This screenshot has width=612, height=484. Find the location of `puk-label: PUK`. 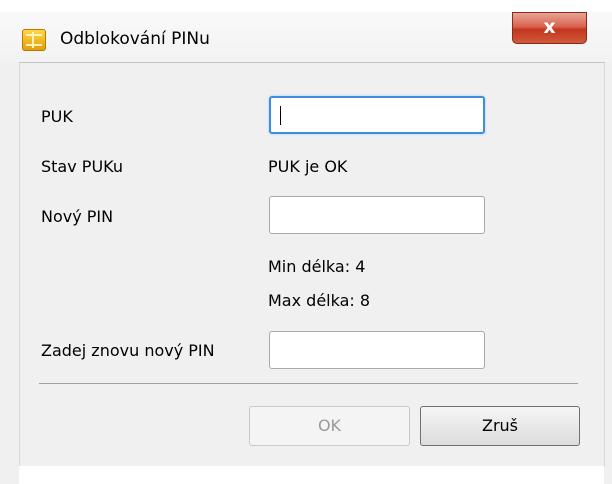

puk-label: PUK is located at coordinates (57, 116).